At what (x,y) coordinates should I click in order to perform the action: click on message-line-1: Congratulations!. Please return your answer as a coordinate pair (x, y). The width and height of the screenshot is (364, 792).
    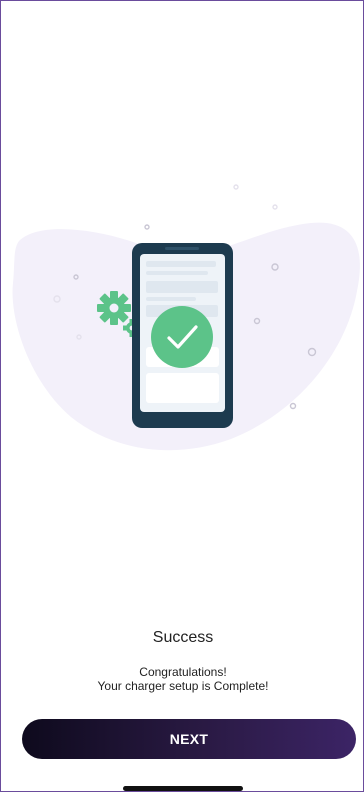
    Looking at the image, I should click on (183, 672).